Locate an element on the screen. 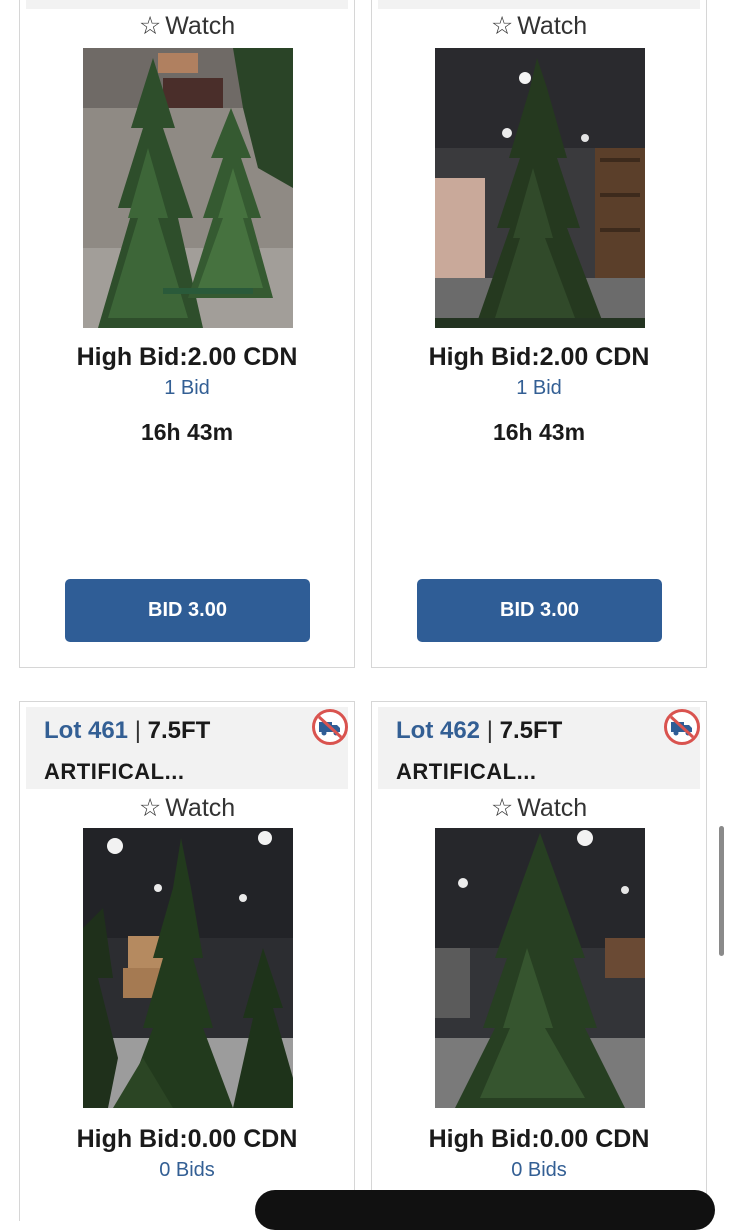  scrollbar is located at coordinates (721, 891).